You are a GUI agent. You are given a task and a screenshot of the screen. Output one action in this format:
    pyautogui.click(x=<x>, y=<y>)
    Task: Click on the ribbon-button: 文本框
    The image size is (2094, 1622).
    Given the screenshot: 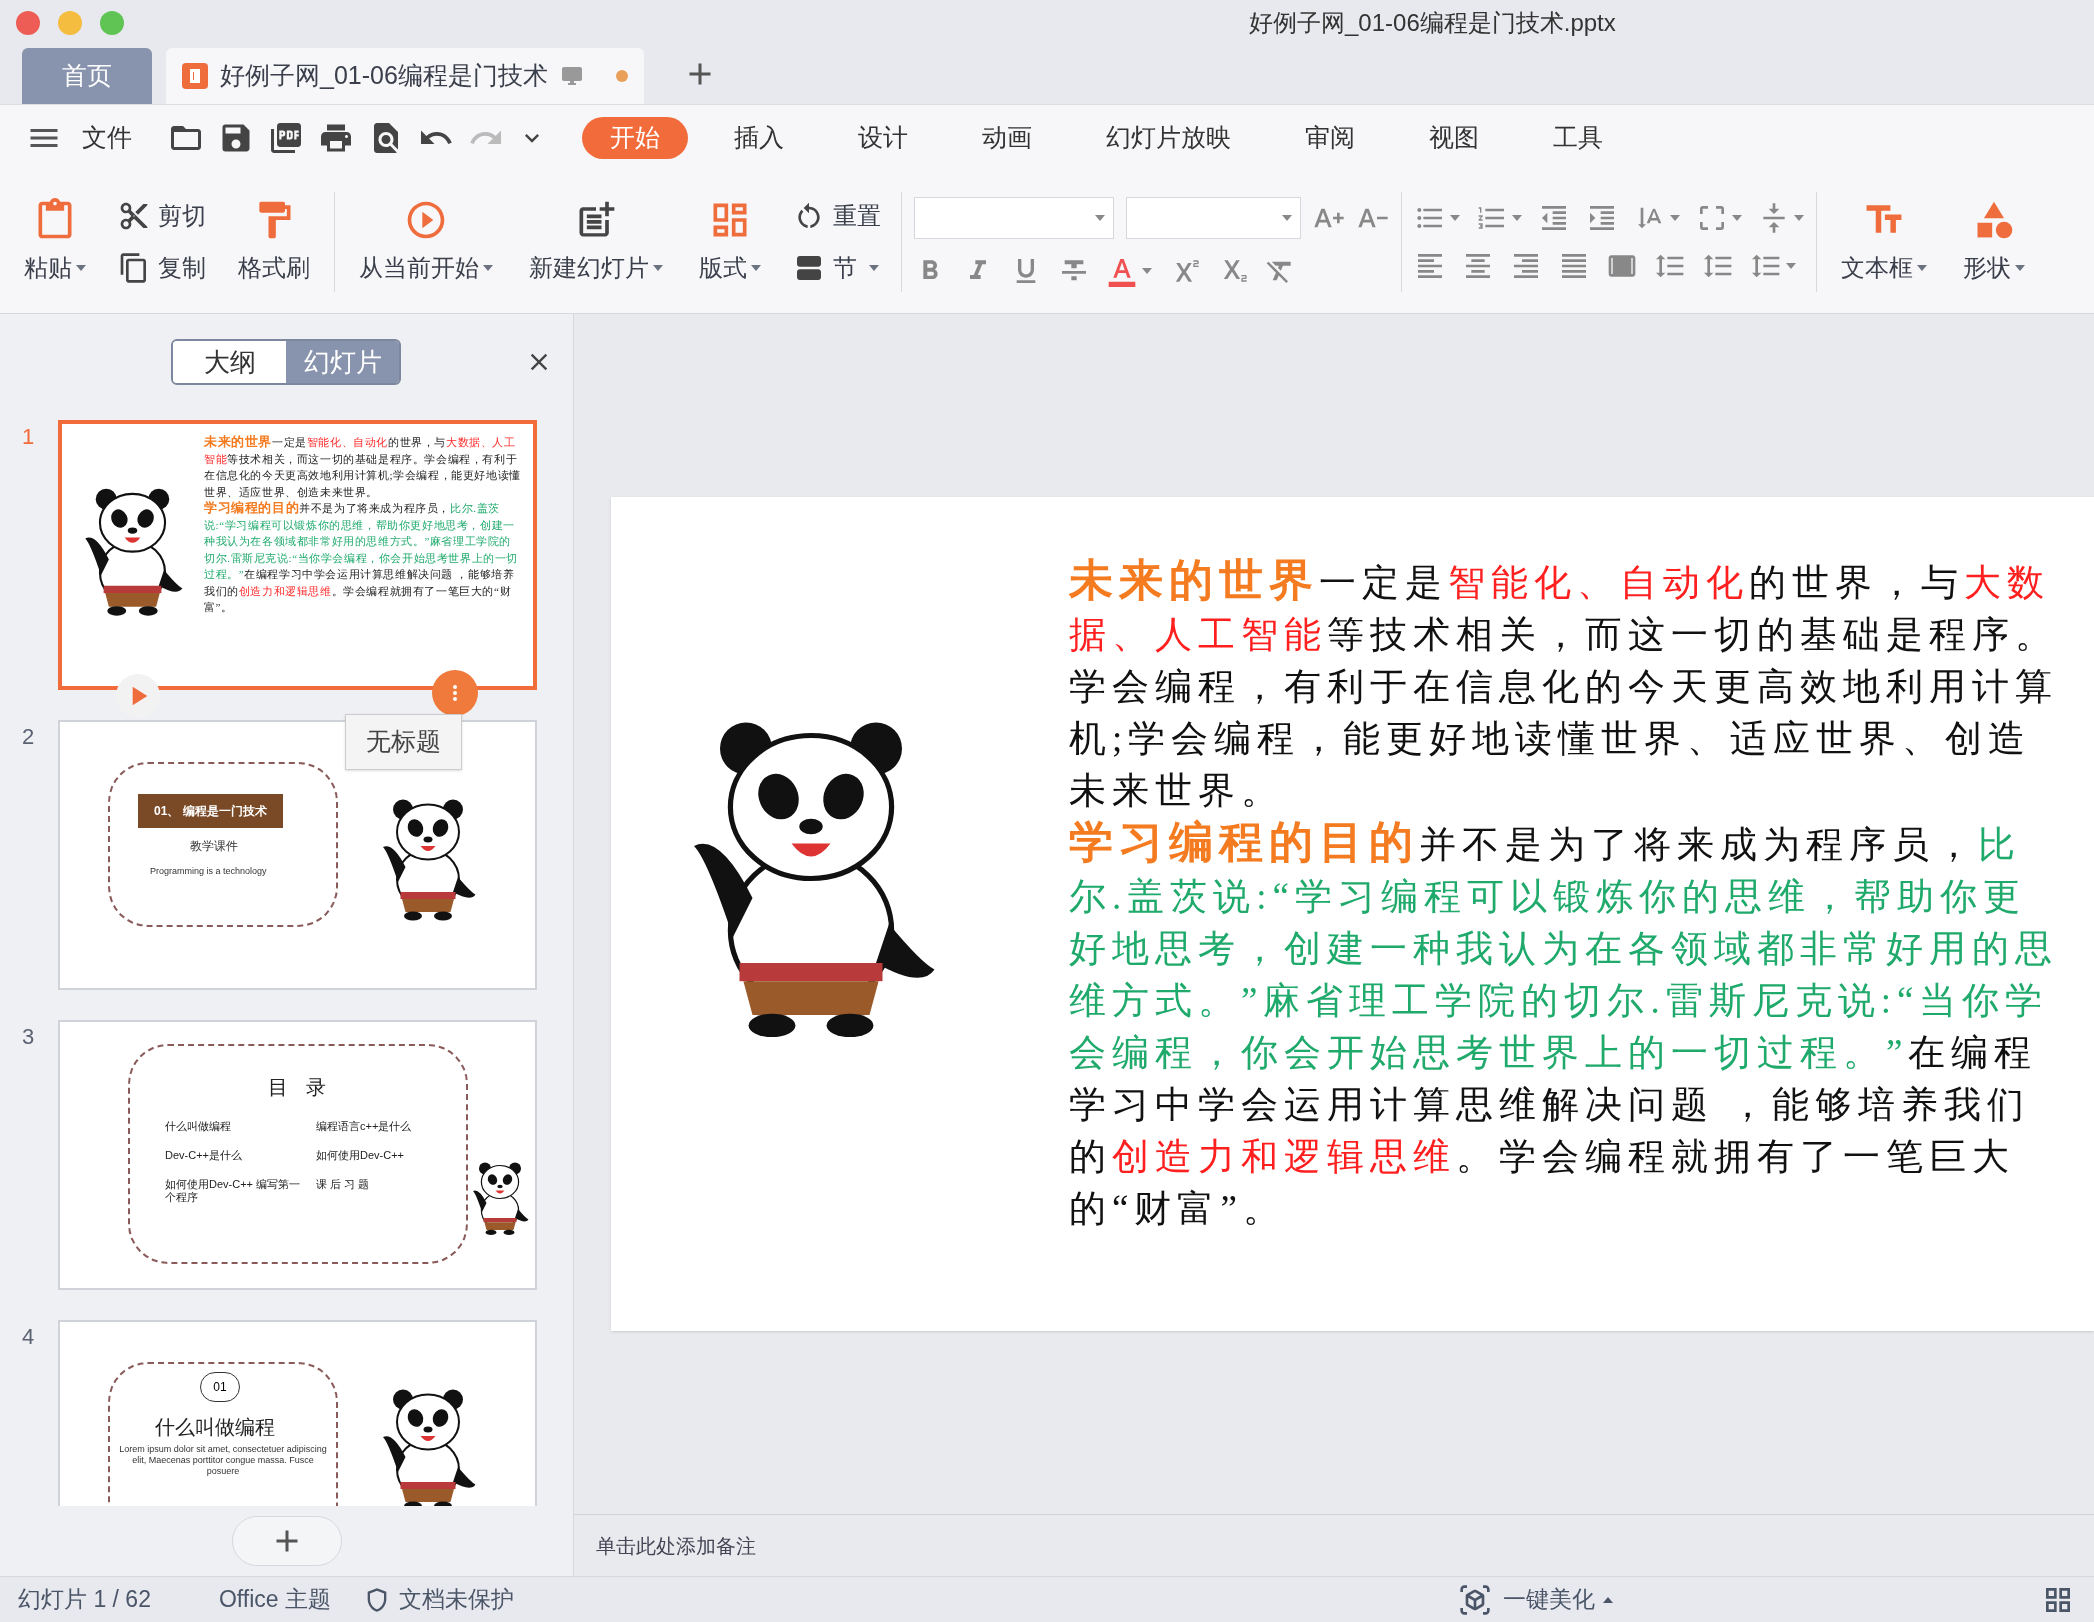 What is the action you would take?
    pyautogui.click(x=1884, y=241)
    